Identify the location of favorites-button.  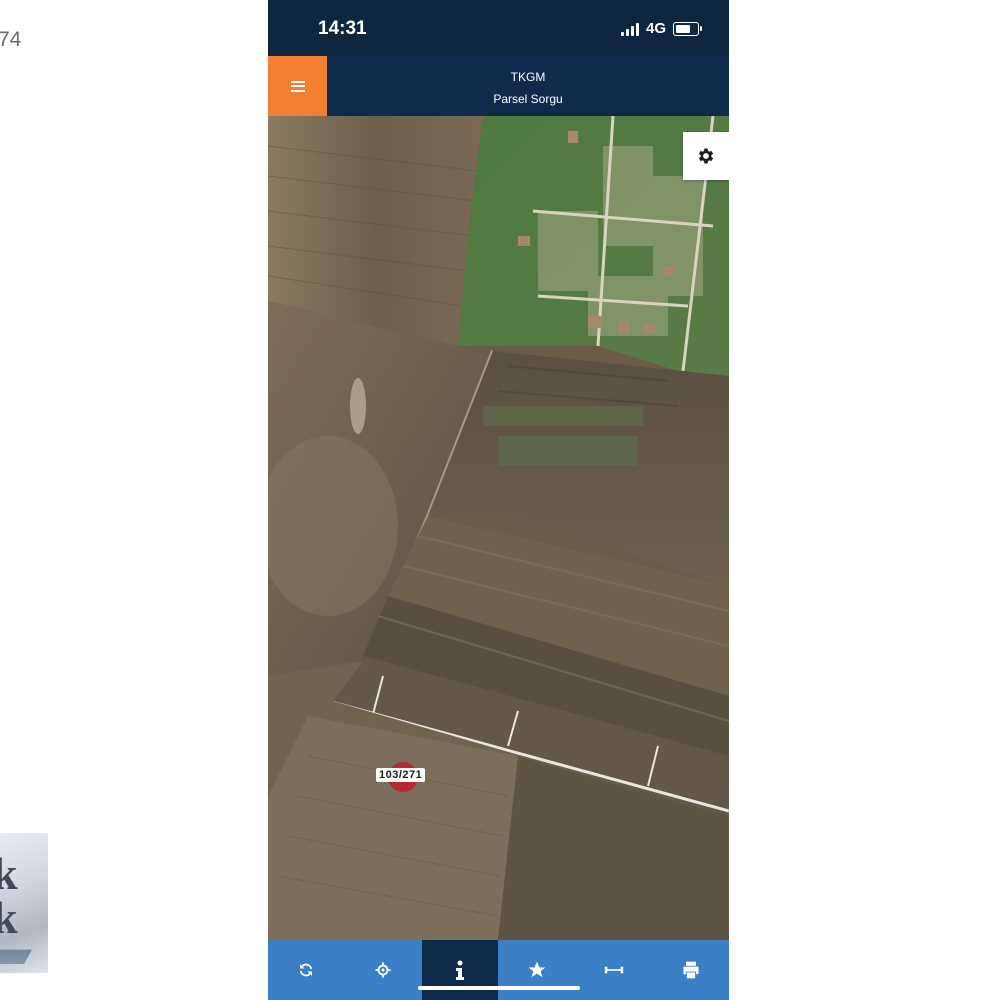
(536, 970).